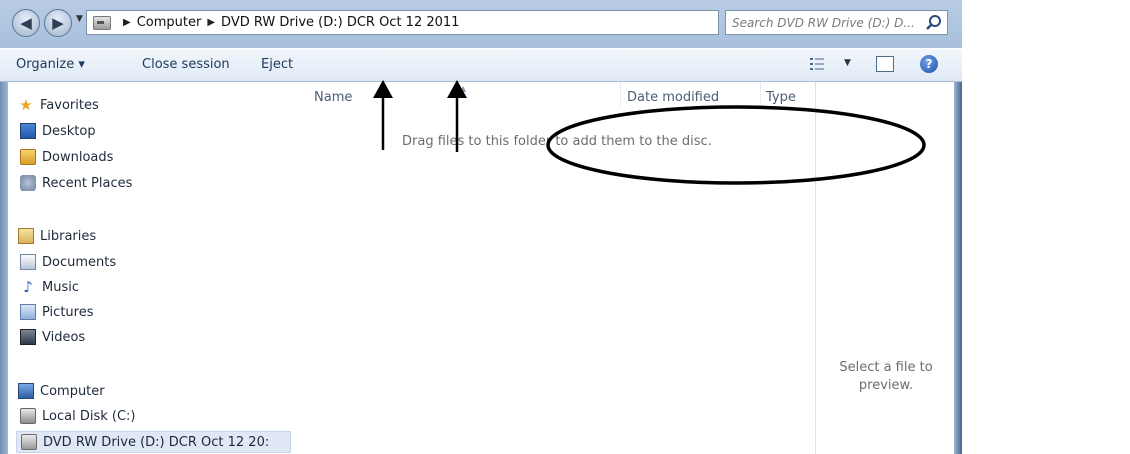 The width and height of the screenshot is (1130, 454). What do you see at coordinates (886, 367) in the screenshot?
I see `preview-text-line1: Select a file to` at bounding box center [886, 367].